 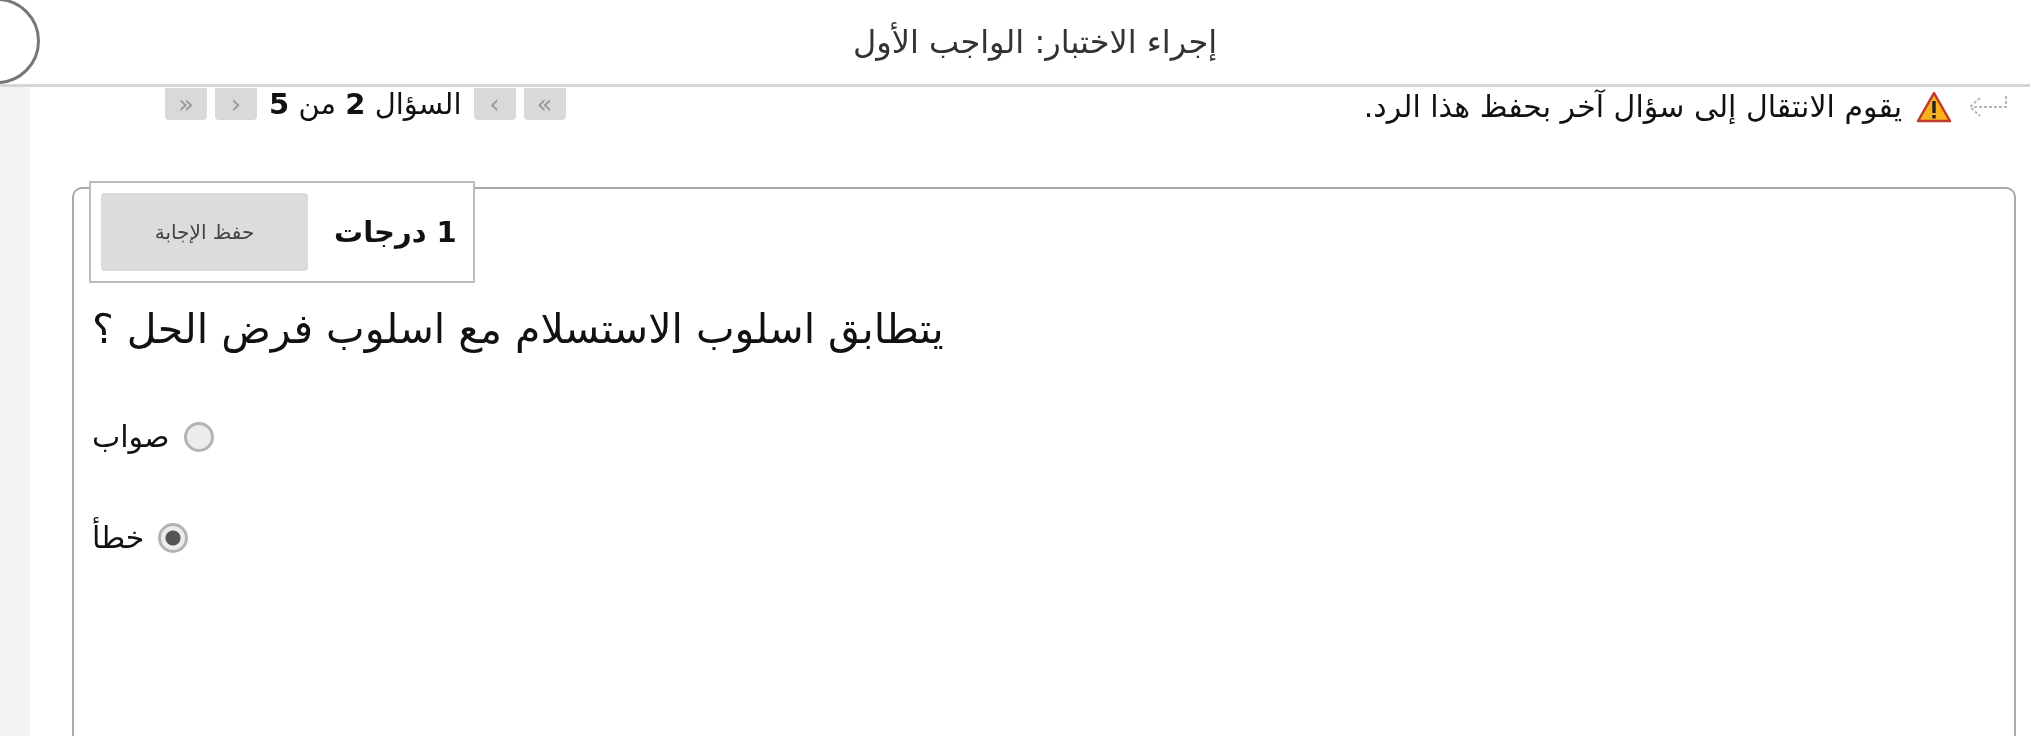 What do you see at coordinates (1035, 42) in the screenshot?
I see `page-title: إجراء الاختبار: الواجب الأول` at bounding box center [1035, 42].